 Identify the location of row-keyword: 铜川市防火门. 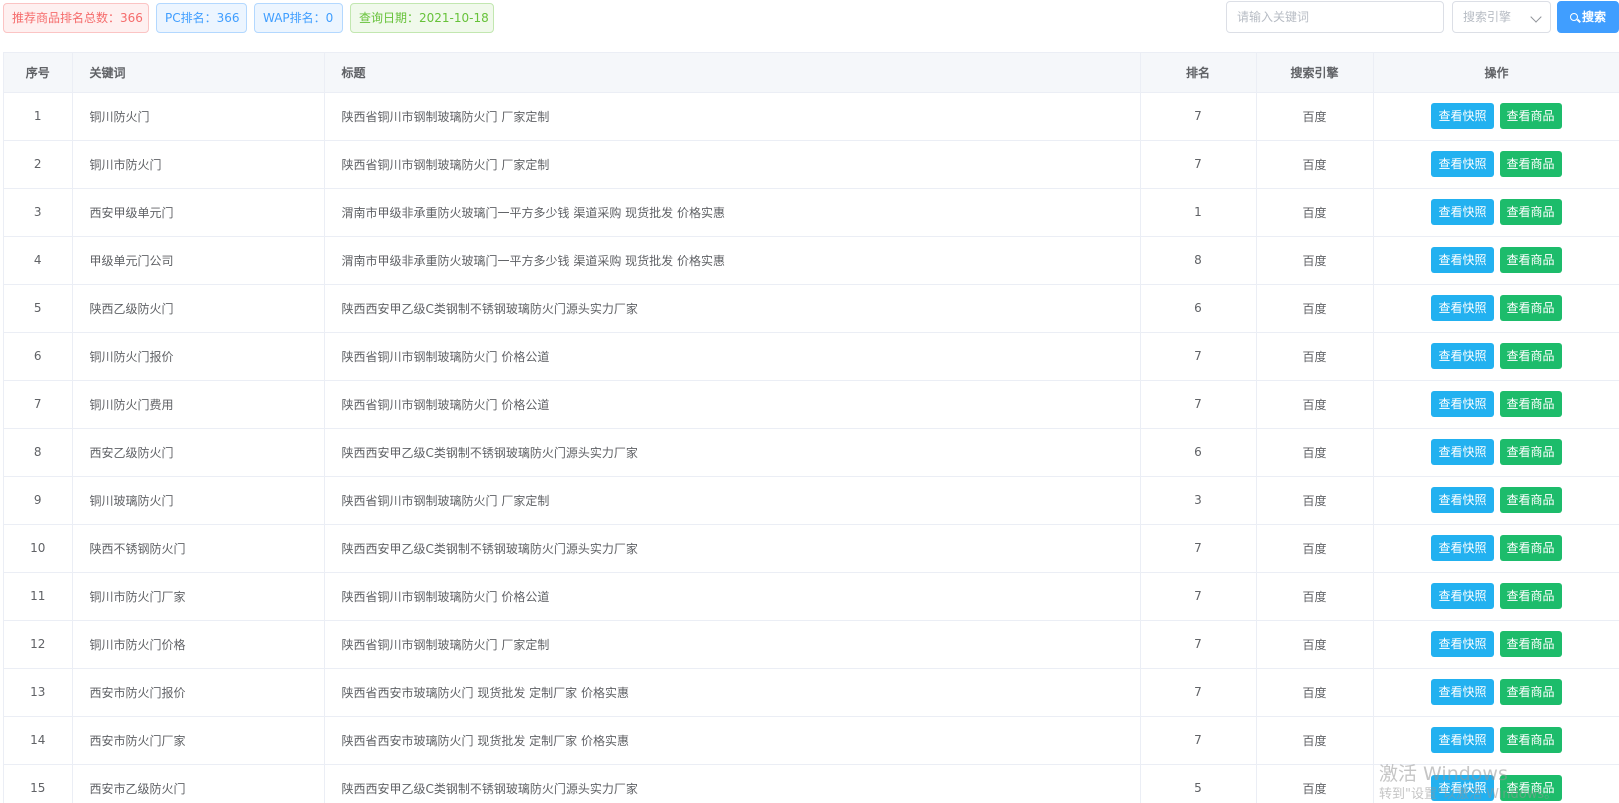
(198, 164).